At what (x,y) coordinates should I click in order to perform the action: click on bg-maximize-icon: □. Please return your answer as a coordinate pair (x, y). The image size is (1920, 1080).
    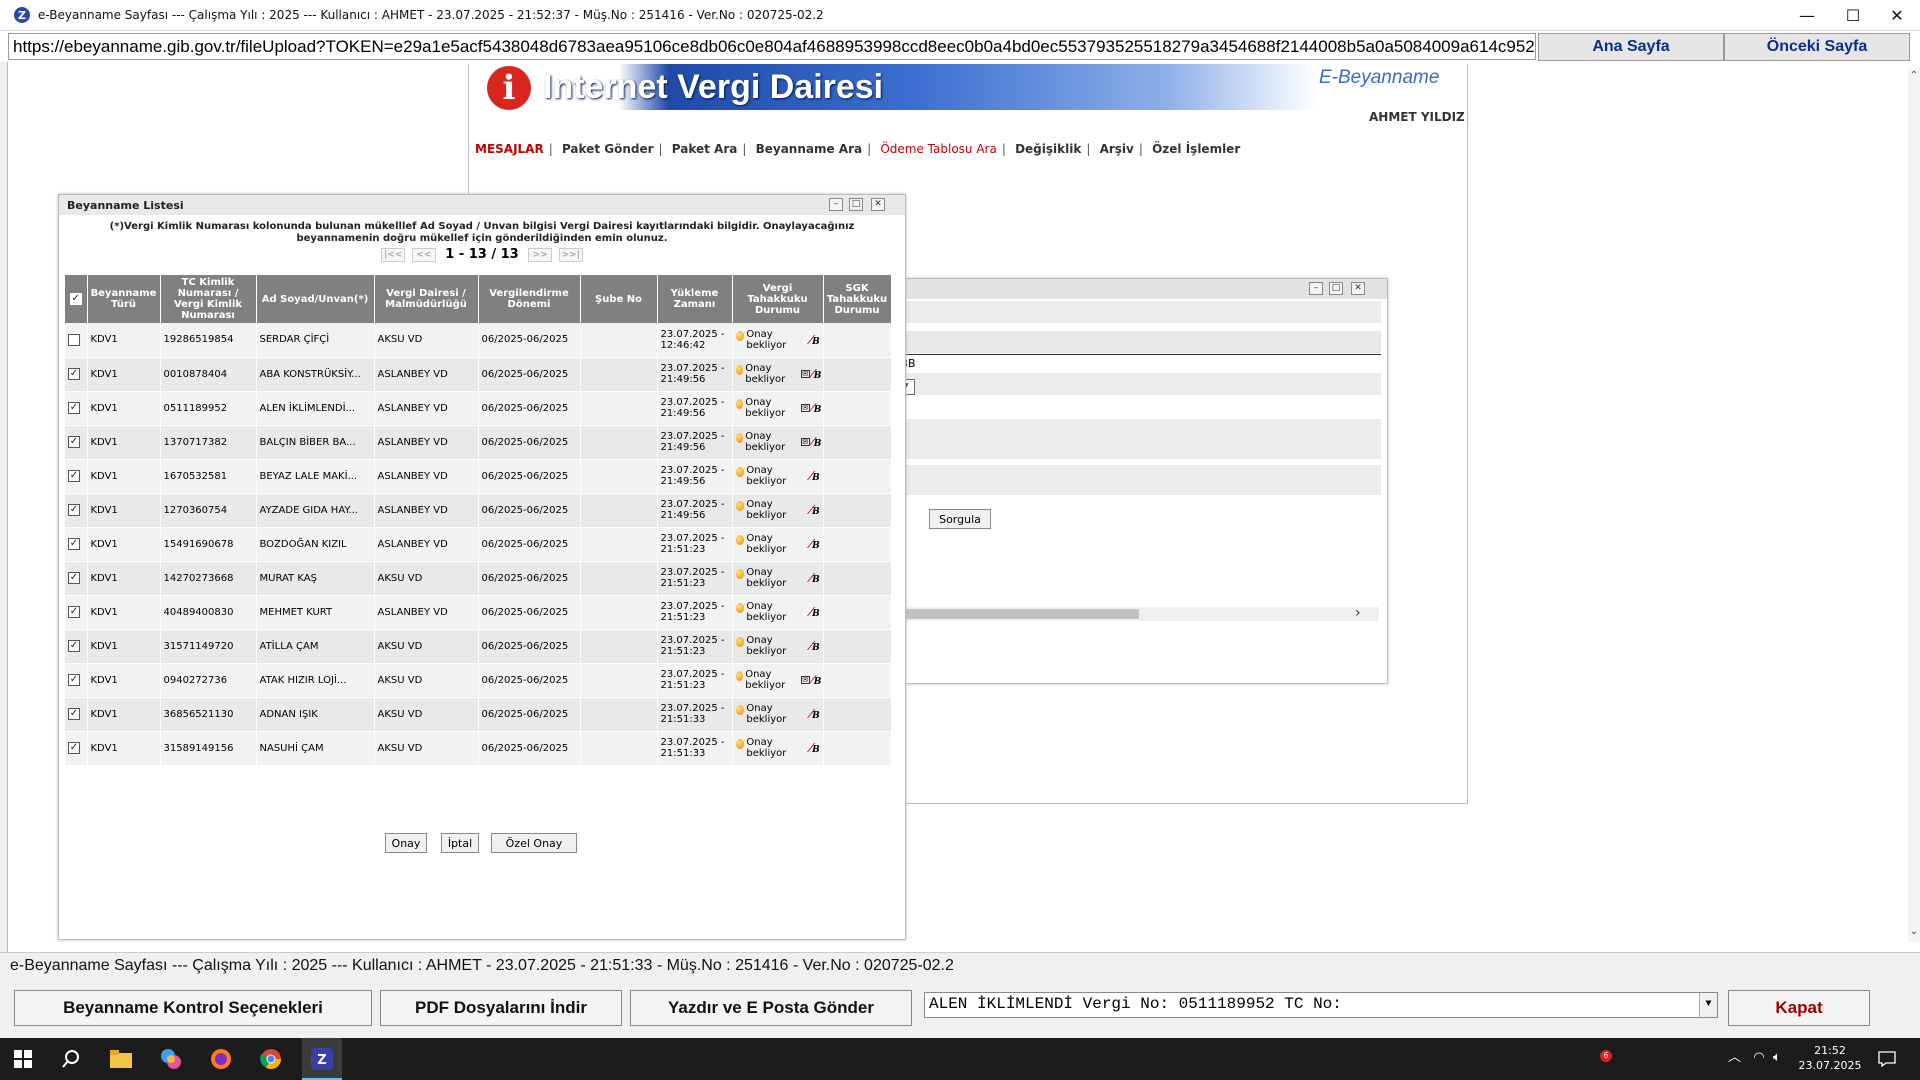
    Looking at the image, I should click on (1336, 288).